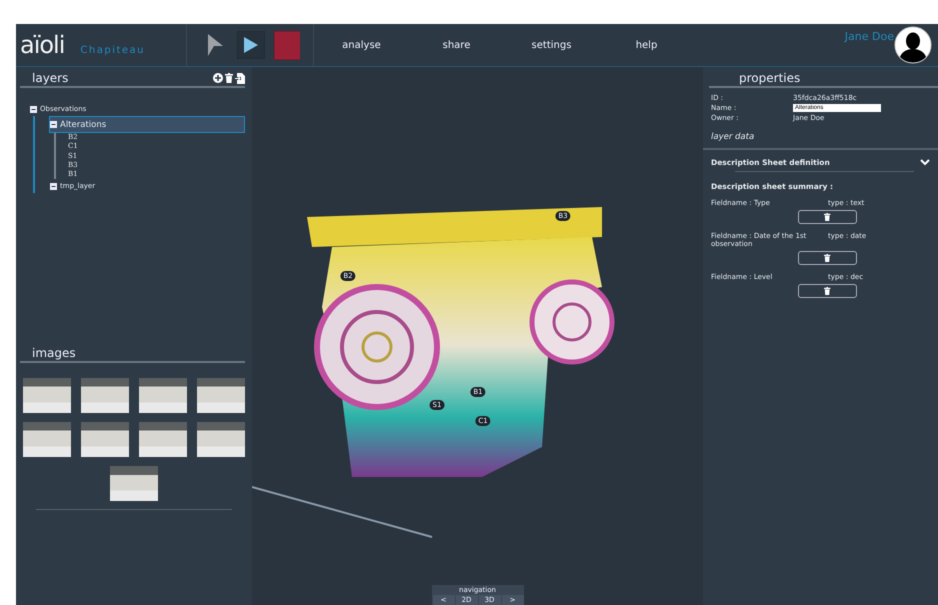 The width and height of the screenshot is (938, 605). What do you see at coordinates (456, 45) in the screenshot?
I see `menu-item: share` at bounding box center [456, 45].